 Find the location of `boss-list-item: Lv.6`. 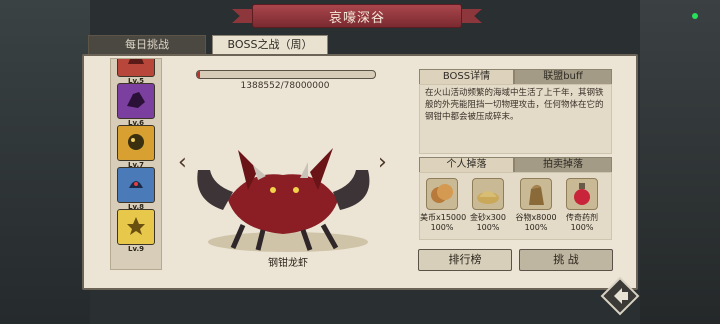

boss-list-item: Lv.6 is located at coordinates (136, 105).